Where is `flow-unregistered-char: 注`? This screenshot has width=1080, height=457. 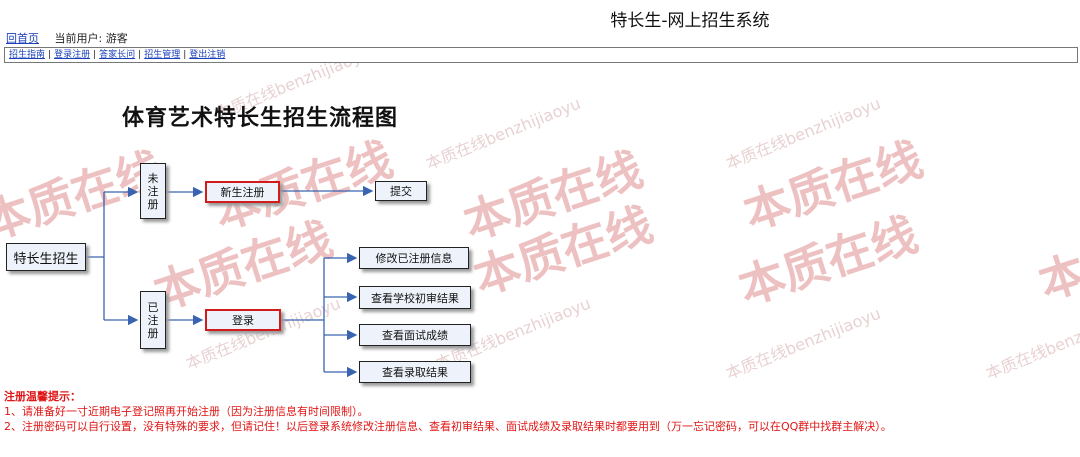
flow-unregistered-char: 注 is located at coordinates (153, 191).